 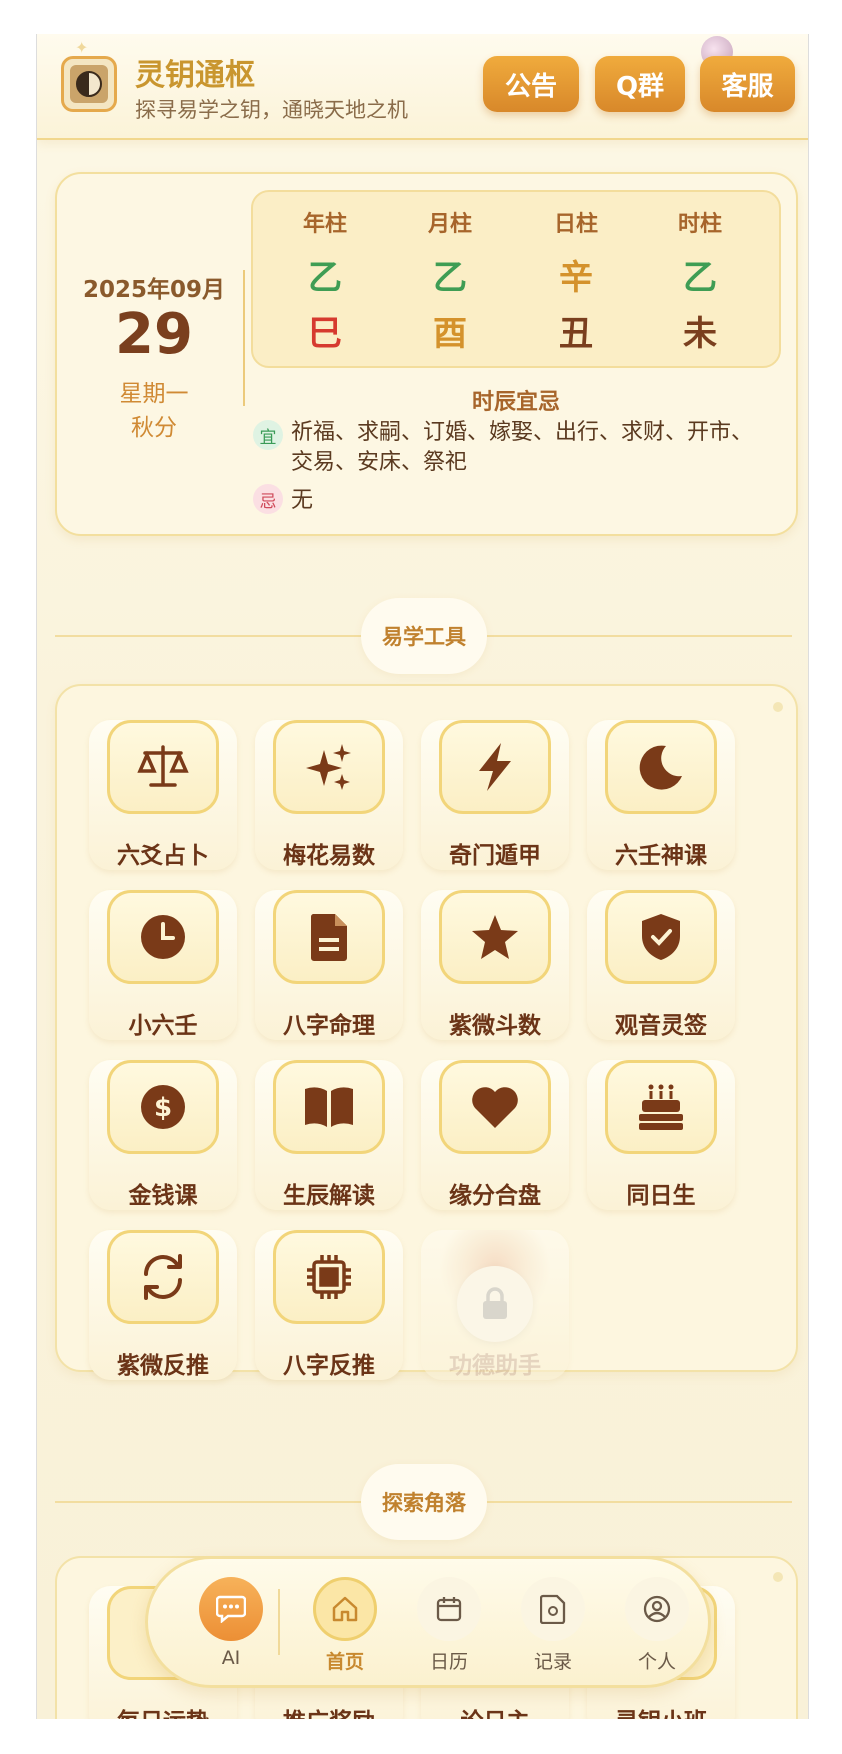 What do you see at coordinates (268, 499) in the screenshot?
I see `ji-badge: 忌` at bounding box center [268, 499].